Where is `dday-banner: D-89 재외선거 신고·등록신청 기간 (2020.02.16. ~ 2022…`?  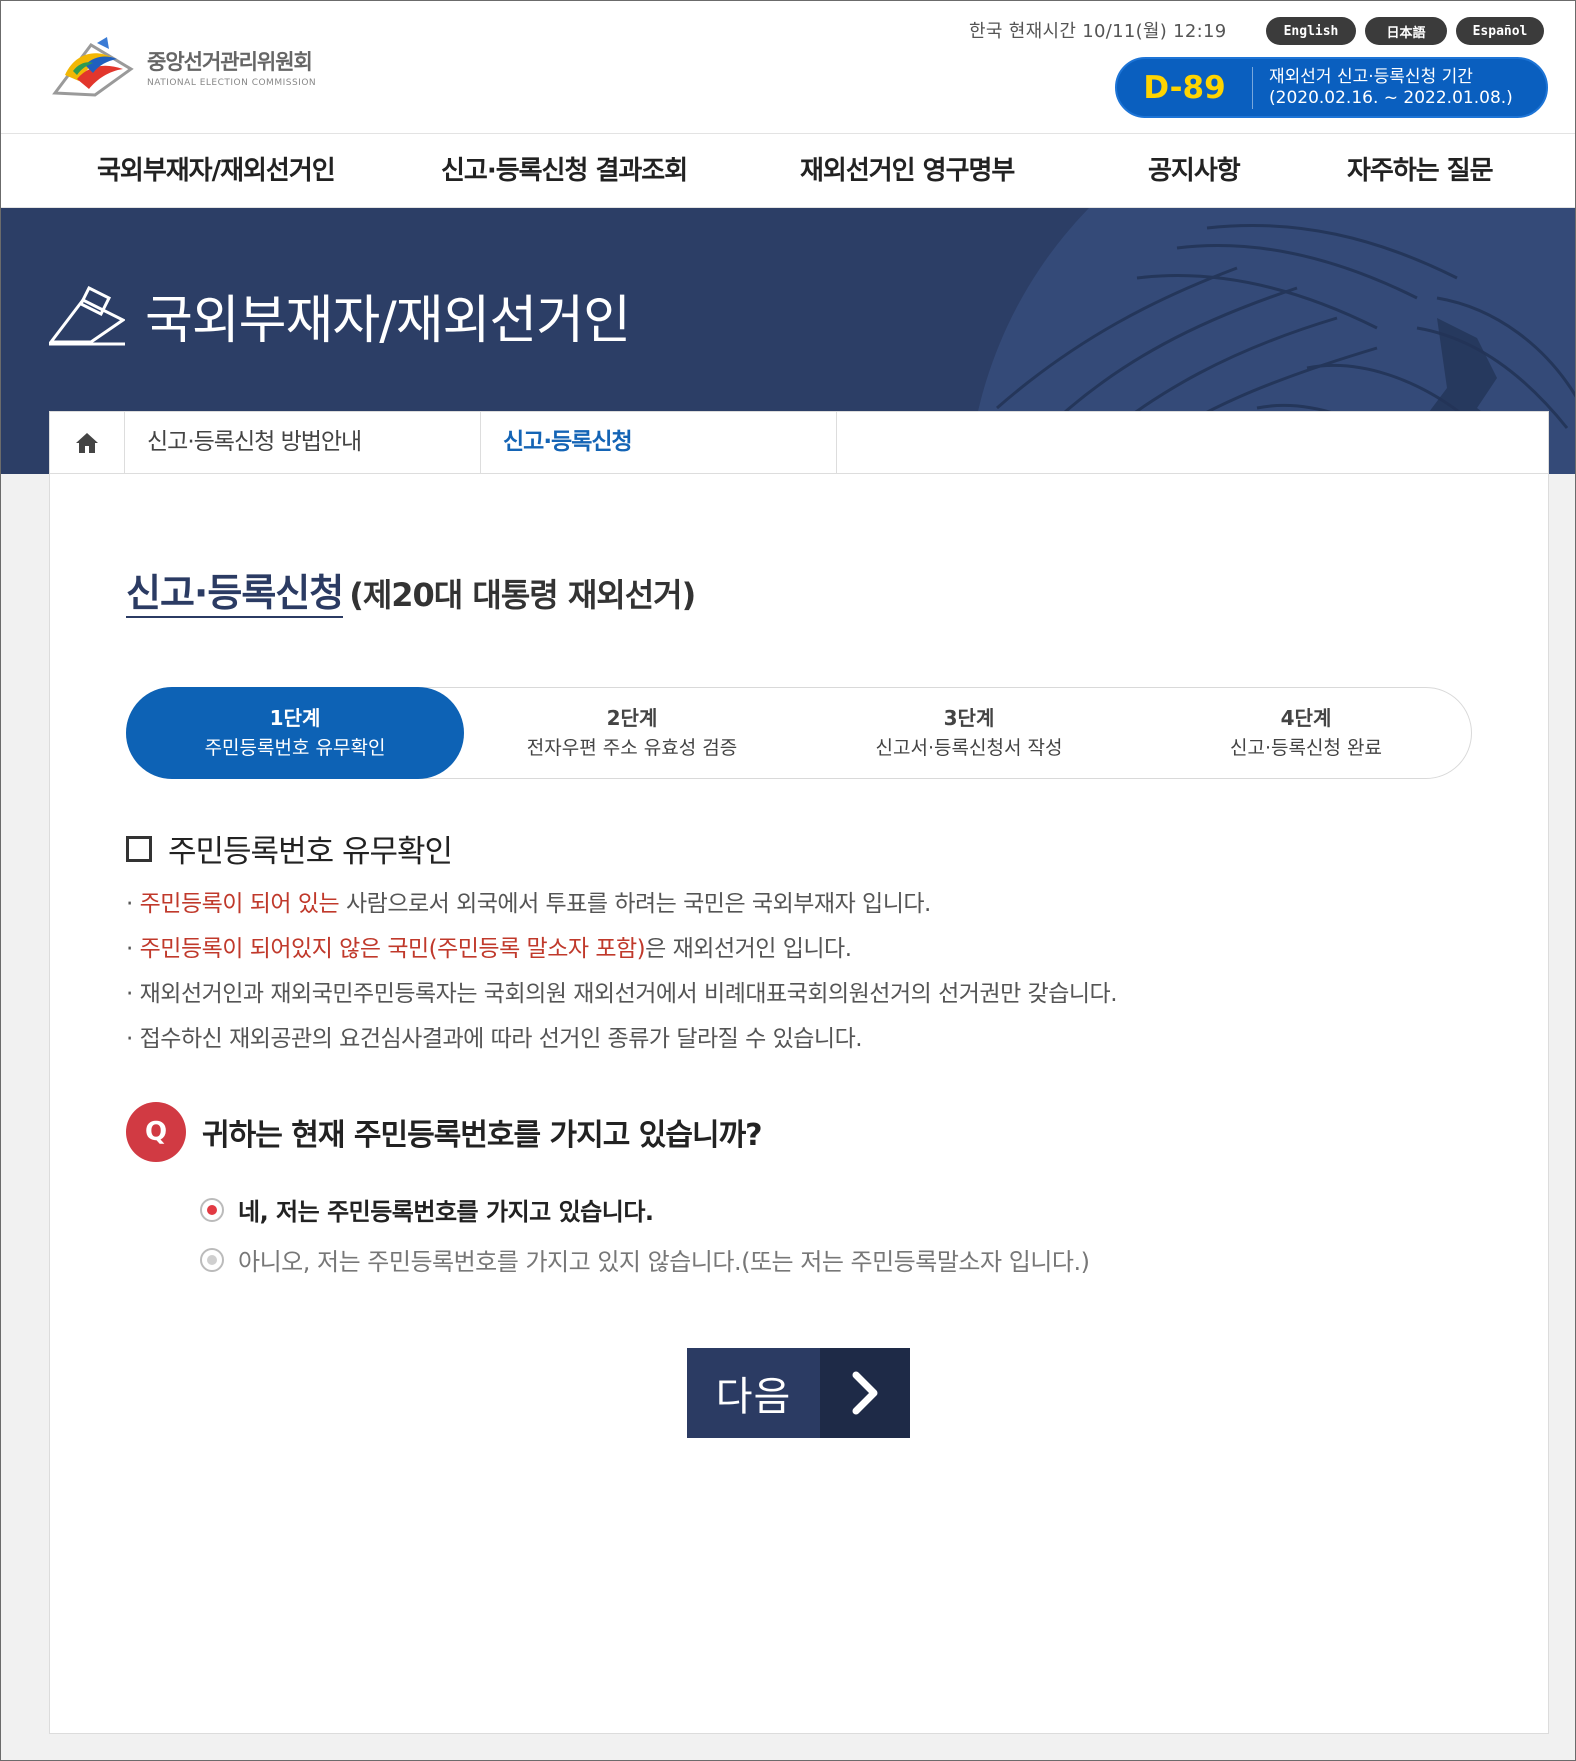 dday-banner: D-89 재외선거 신고·등록신청 기간 (2020.02.16. ~ 2022… is located at coordinates (1331, 87).